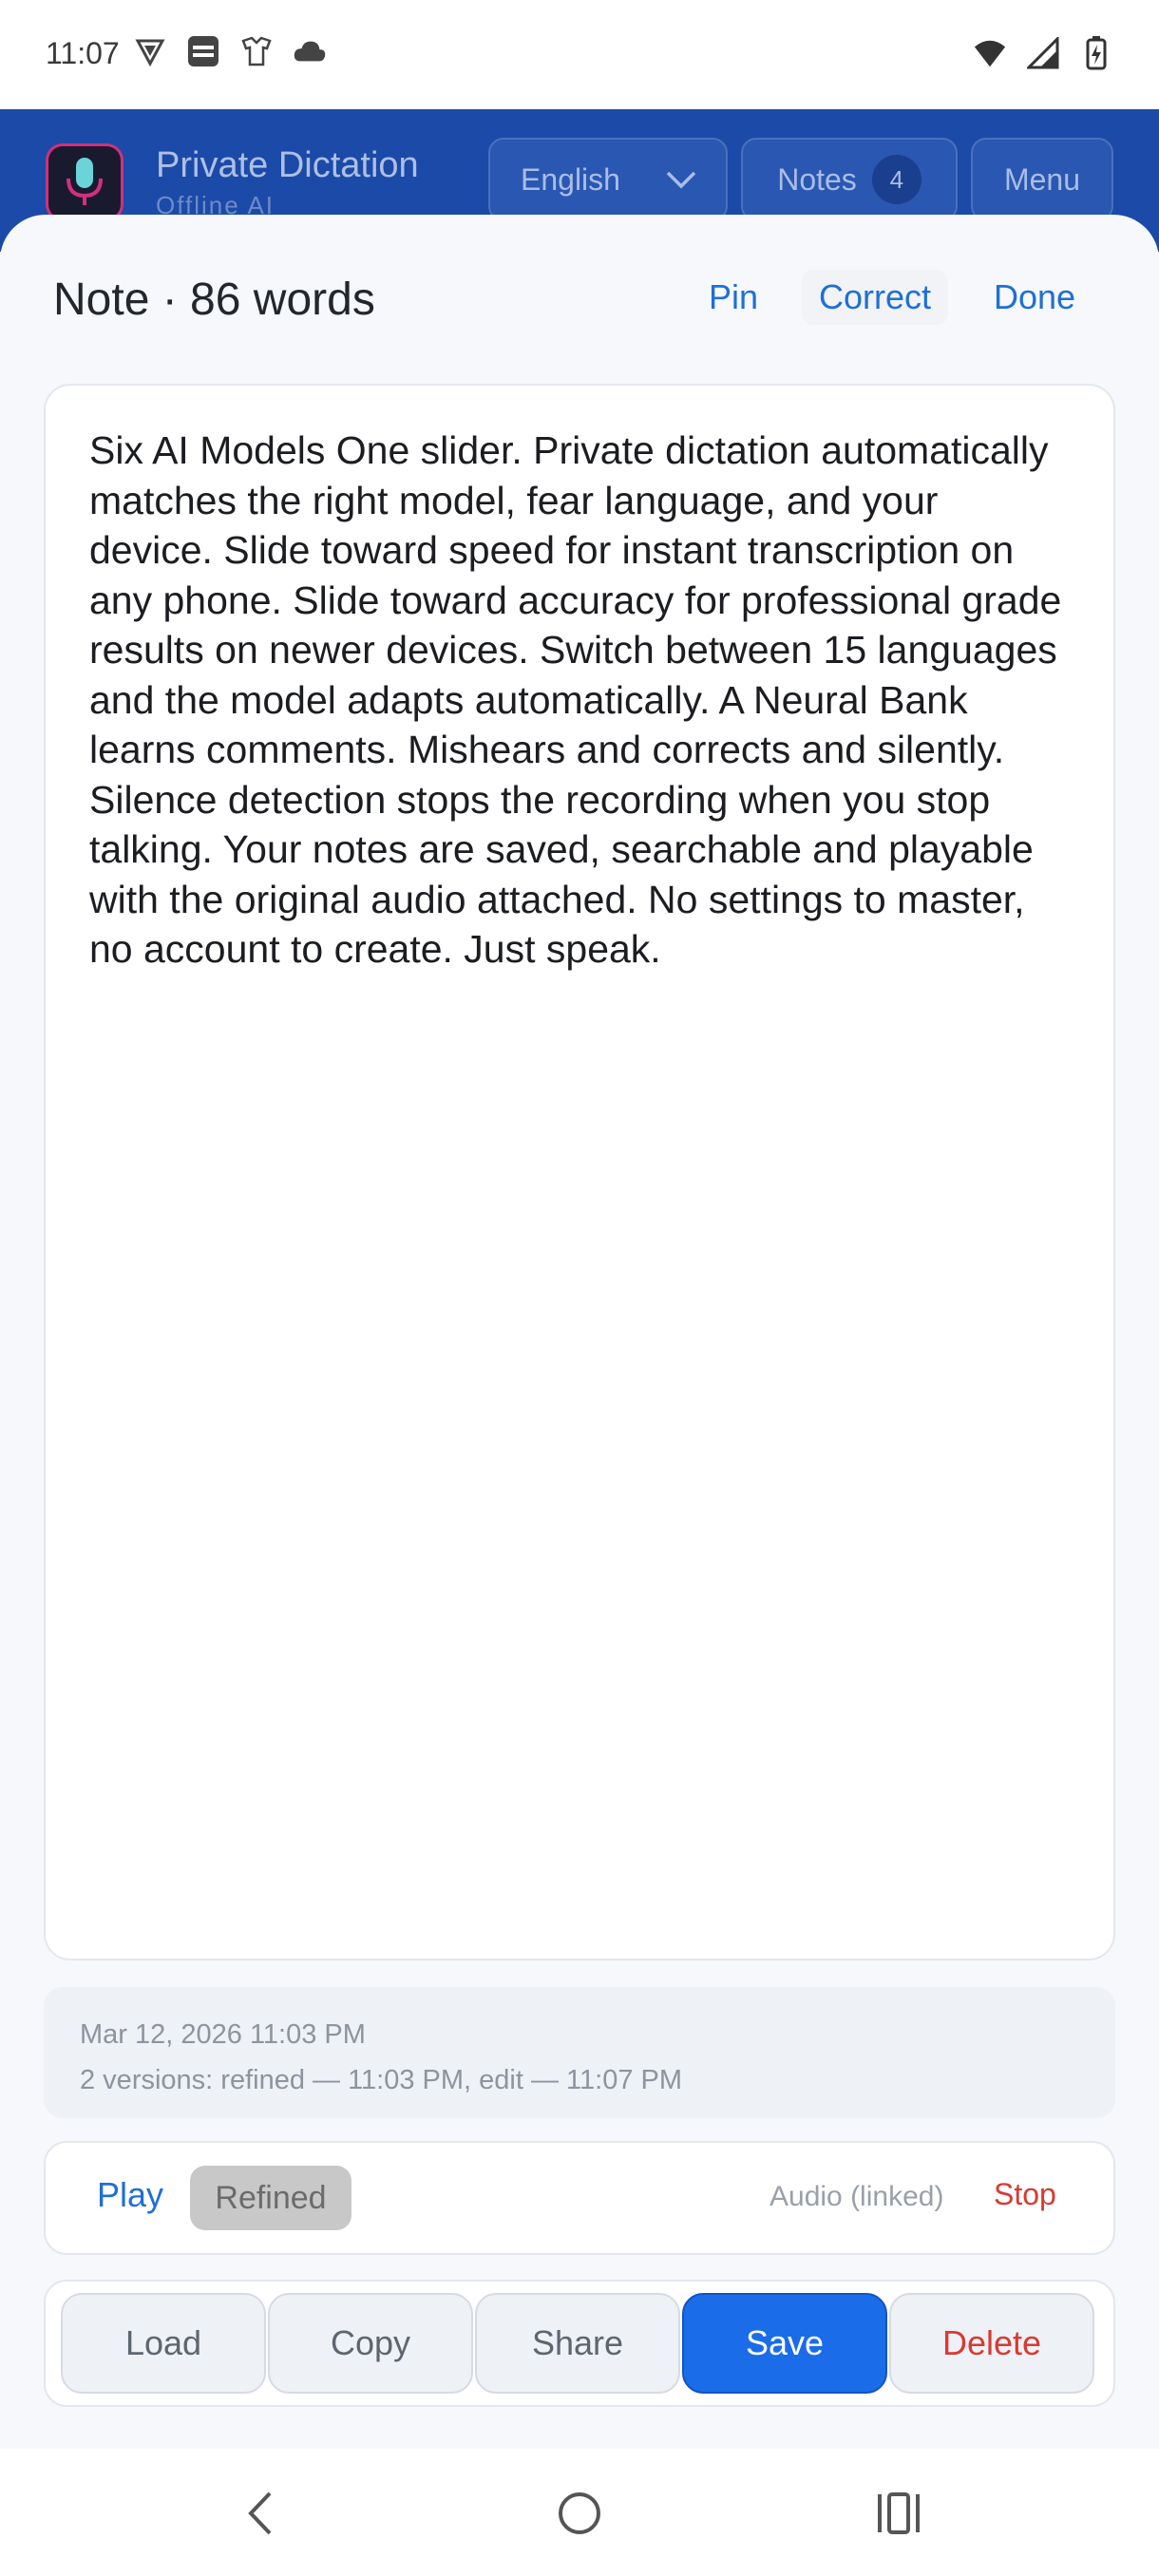  I want to click on save-button: Save, so click(784, 2343).